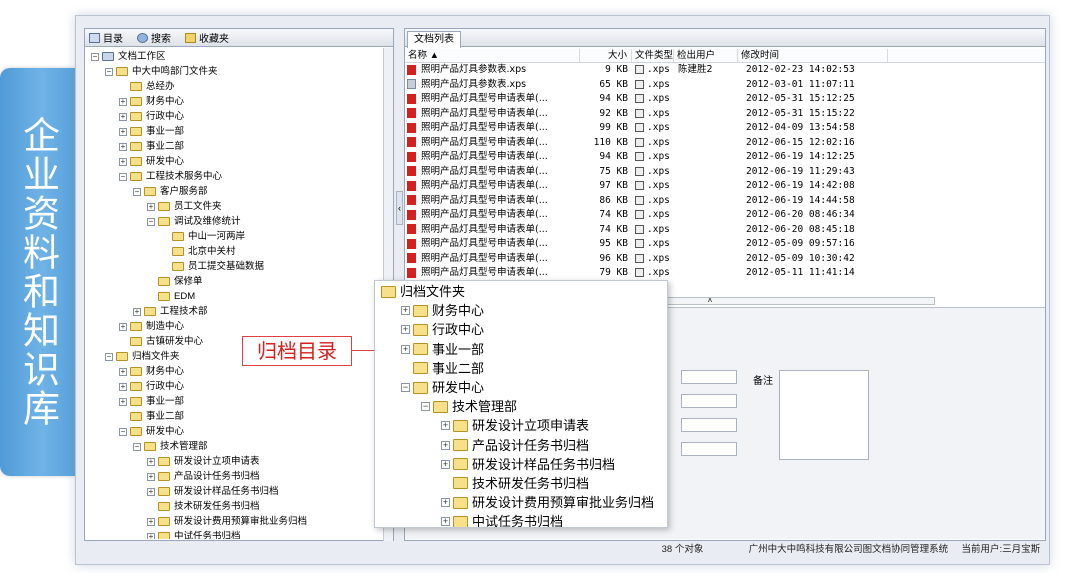  I want to click on column-modified: 修改时间, so click(813, 55).